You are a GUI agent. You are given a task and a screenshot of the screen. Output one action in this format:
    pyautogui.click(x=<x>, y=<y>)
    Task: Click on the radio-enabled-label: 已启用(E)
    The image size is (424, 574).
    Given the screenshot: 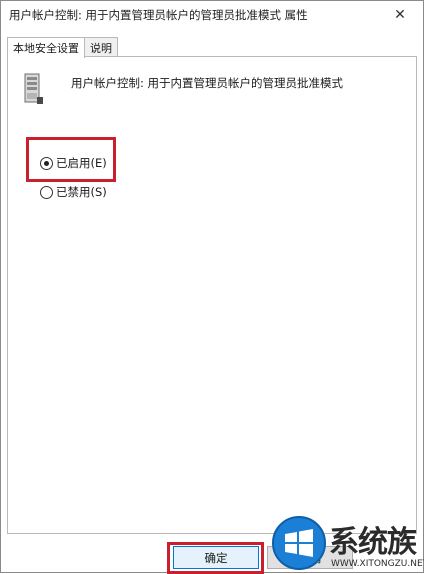 What is the action you would take?
    pyautogui.click(x=81, y=163)
    